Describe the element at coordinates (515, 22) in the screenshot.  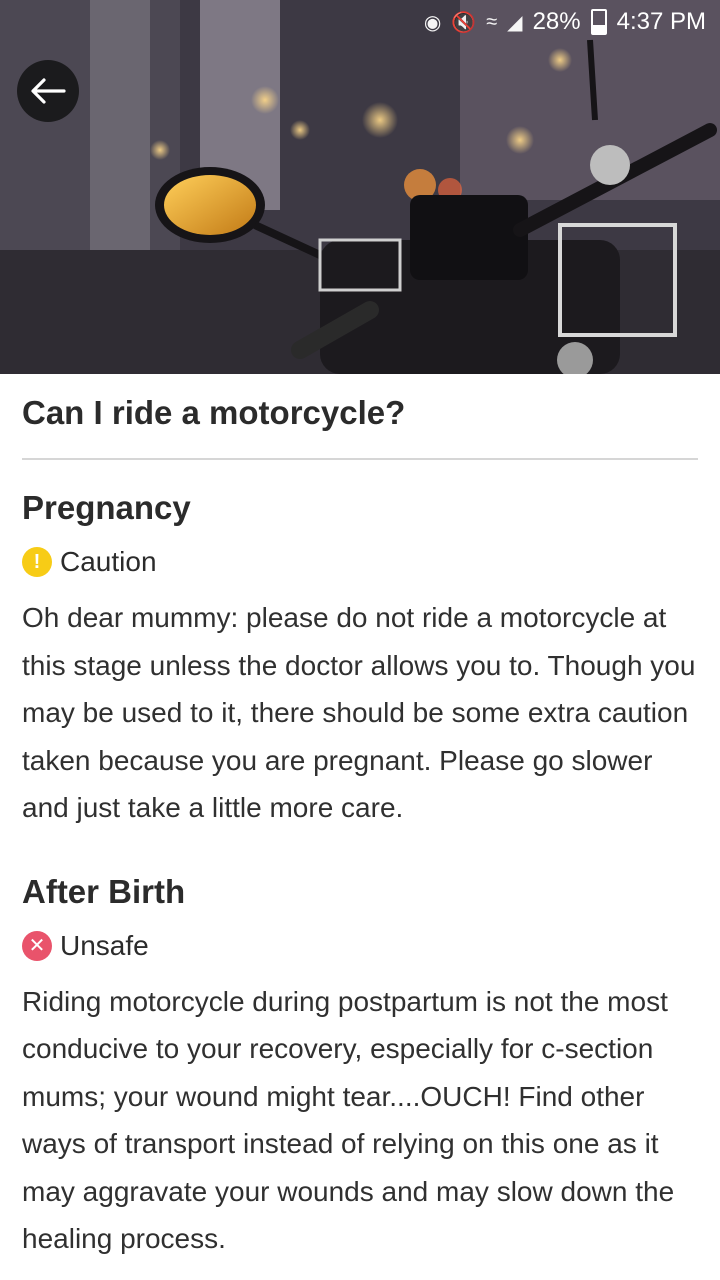
I see `signal-icon: ◢` at that location.